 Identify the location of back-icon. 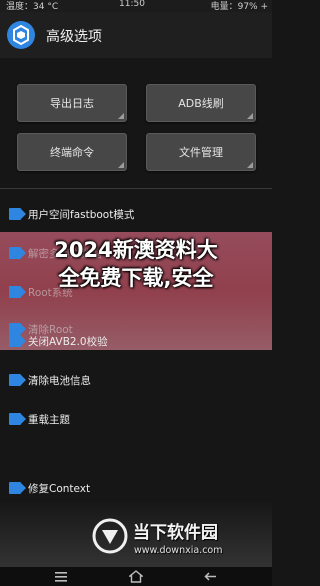
(211, 576).